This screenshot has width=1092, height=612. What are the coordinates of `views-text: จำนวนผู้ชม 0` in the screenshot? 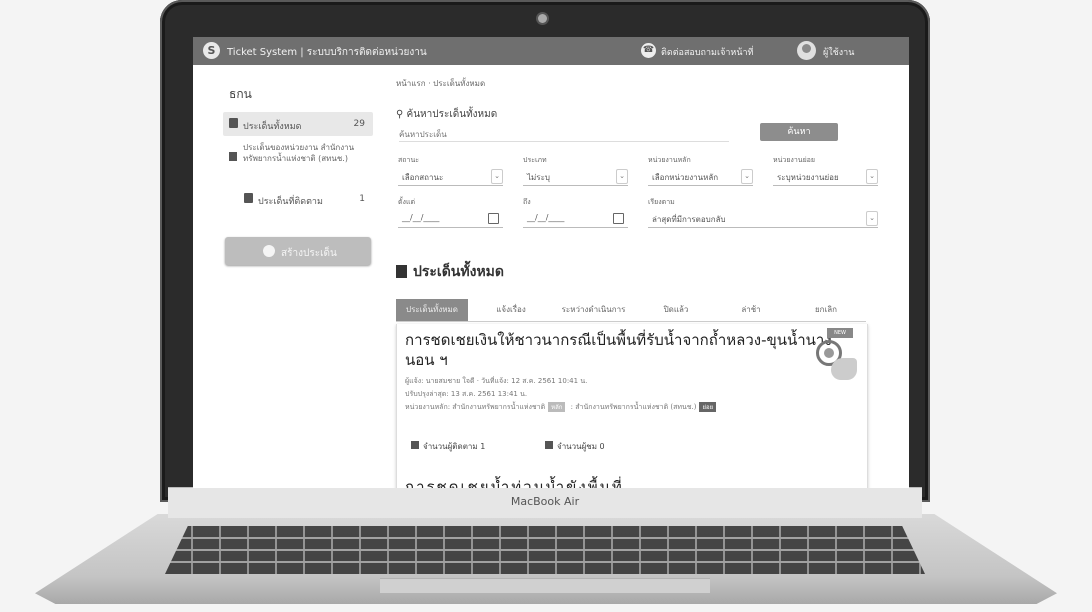 It's located at (581, 446).